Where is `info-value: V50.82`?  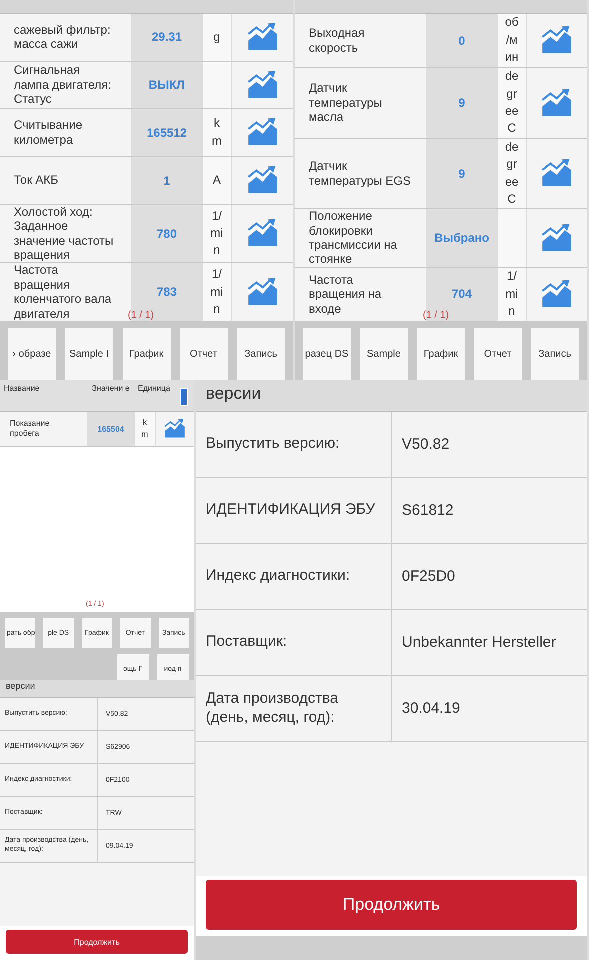
info-value: V50.82 is located at coordinates (426, 445).